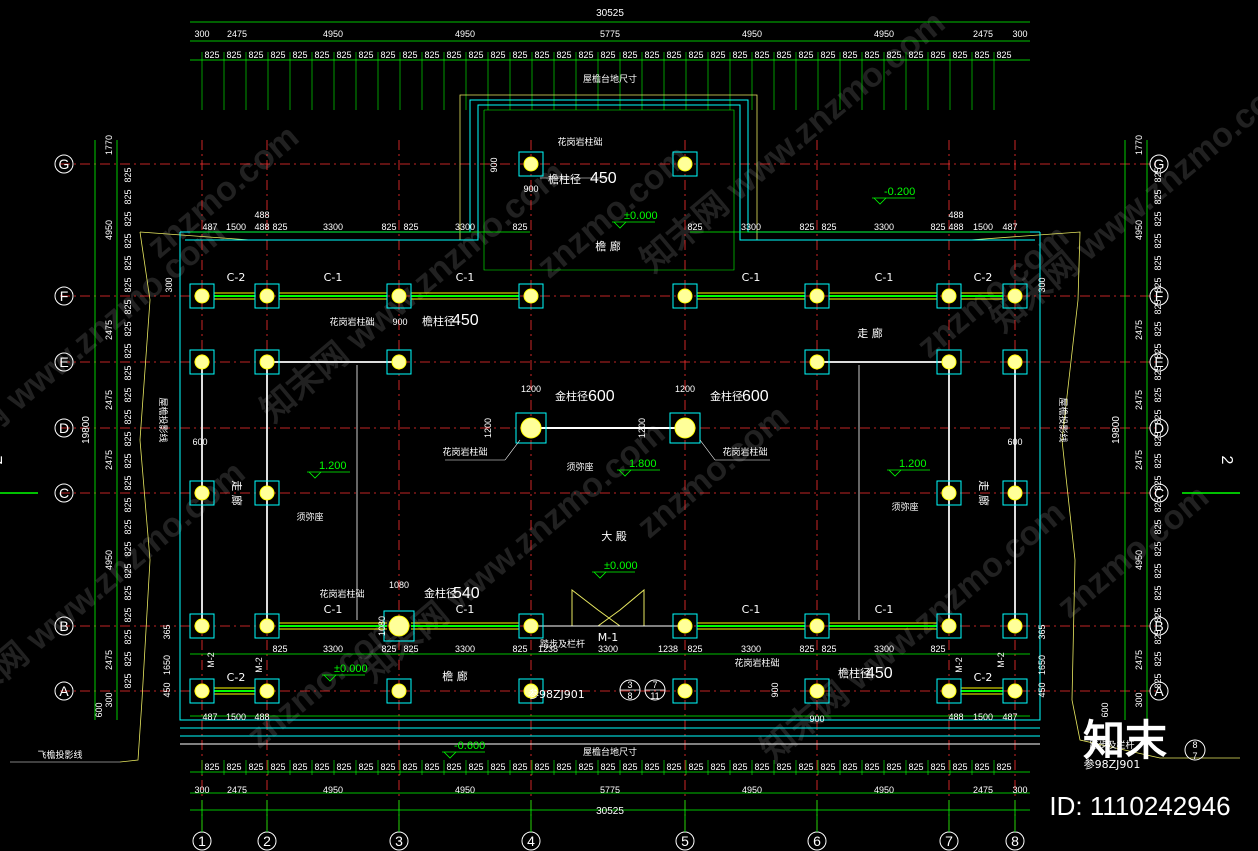 This screenshot has height=851, width=1258. Describe the element at coordinates (955, 215) in the screenshot. I see `dim-front-room-right-top: 488` at that location.